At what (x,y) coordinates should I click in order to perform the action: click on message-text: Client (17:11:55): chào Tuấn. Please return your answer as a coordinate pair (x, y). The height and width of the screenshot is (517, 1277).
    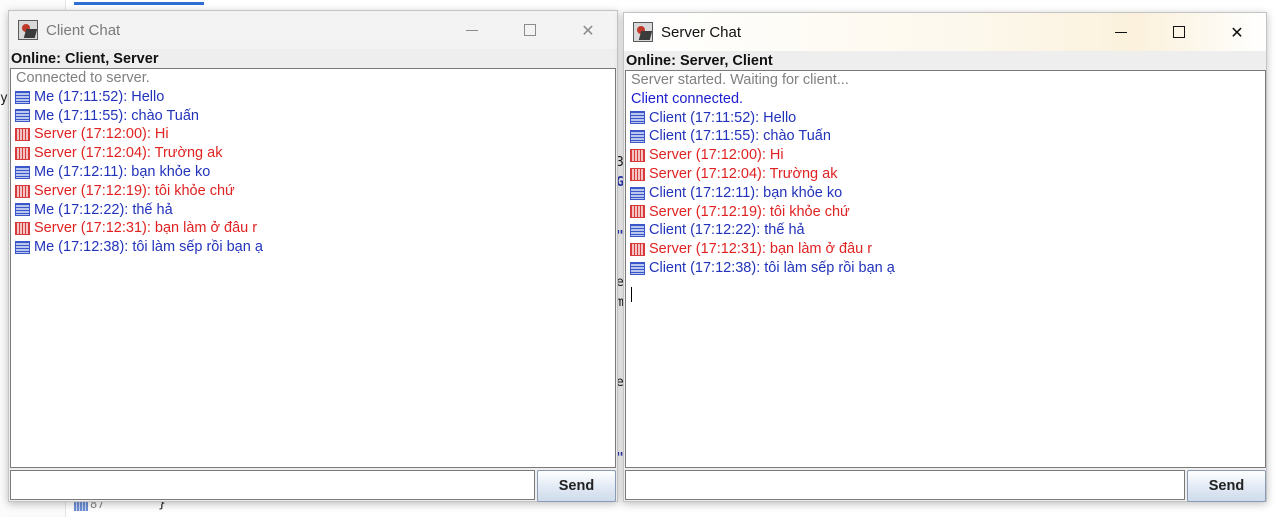
    Looking at the image, I should click on (740, 136).